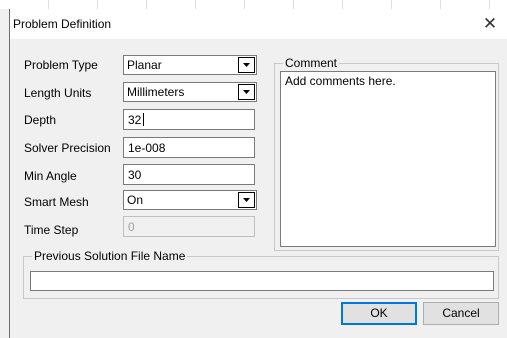 Image resolution: width=507 pixels, height=338 pixels. I want to click on close-icon: ✕, so click(490, 24).